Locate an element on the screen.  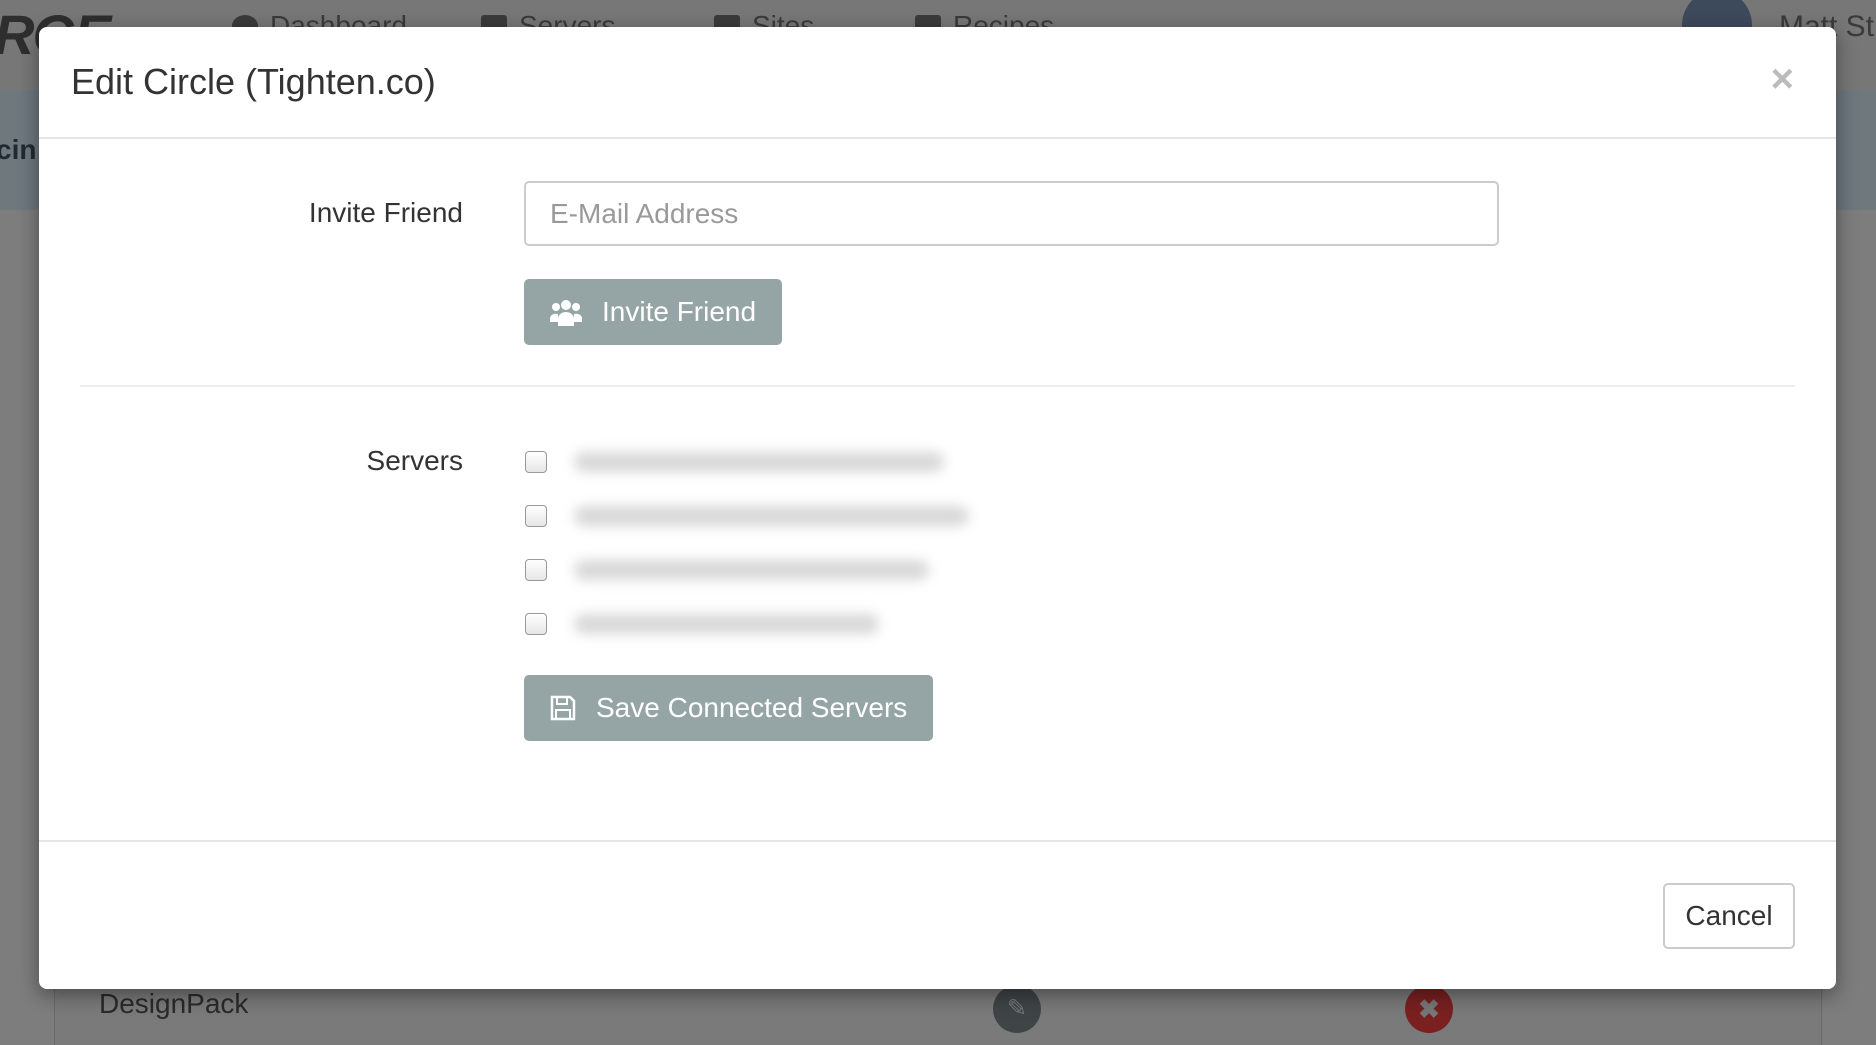
close-icon: × is located at coordinates (1782, 79).